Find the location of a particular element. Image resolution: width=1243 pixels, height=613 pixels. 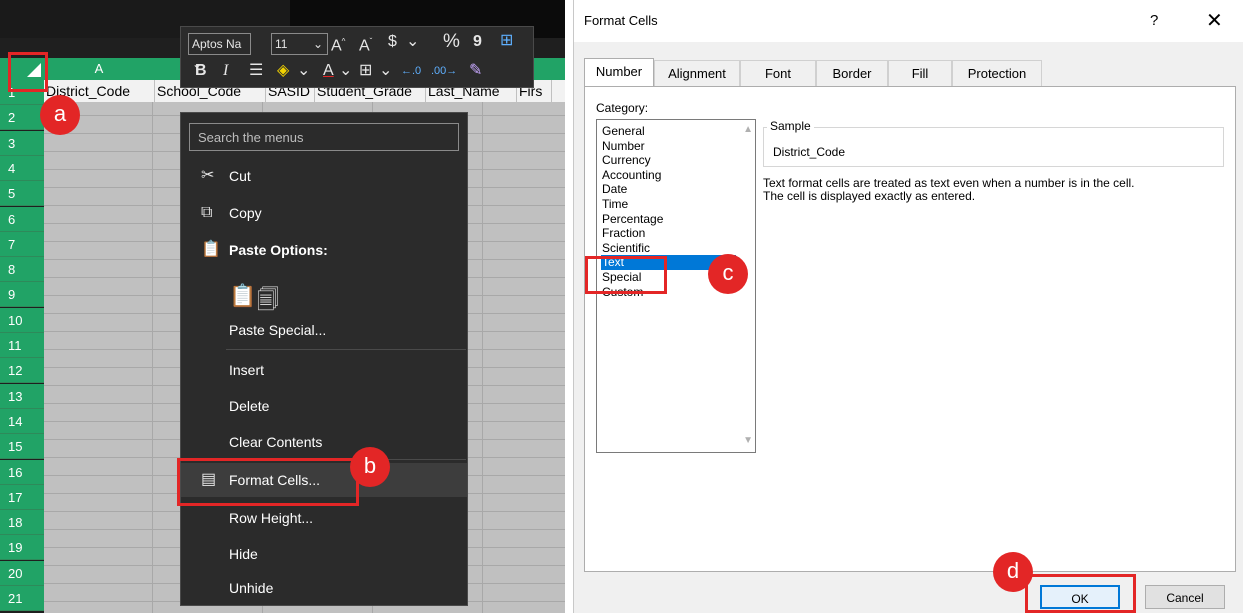

menu-item-delete: Delete is located at coordinates (324, 406).